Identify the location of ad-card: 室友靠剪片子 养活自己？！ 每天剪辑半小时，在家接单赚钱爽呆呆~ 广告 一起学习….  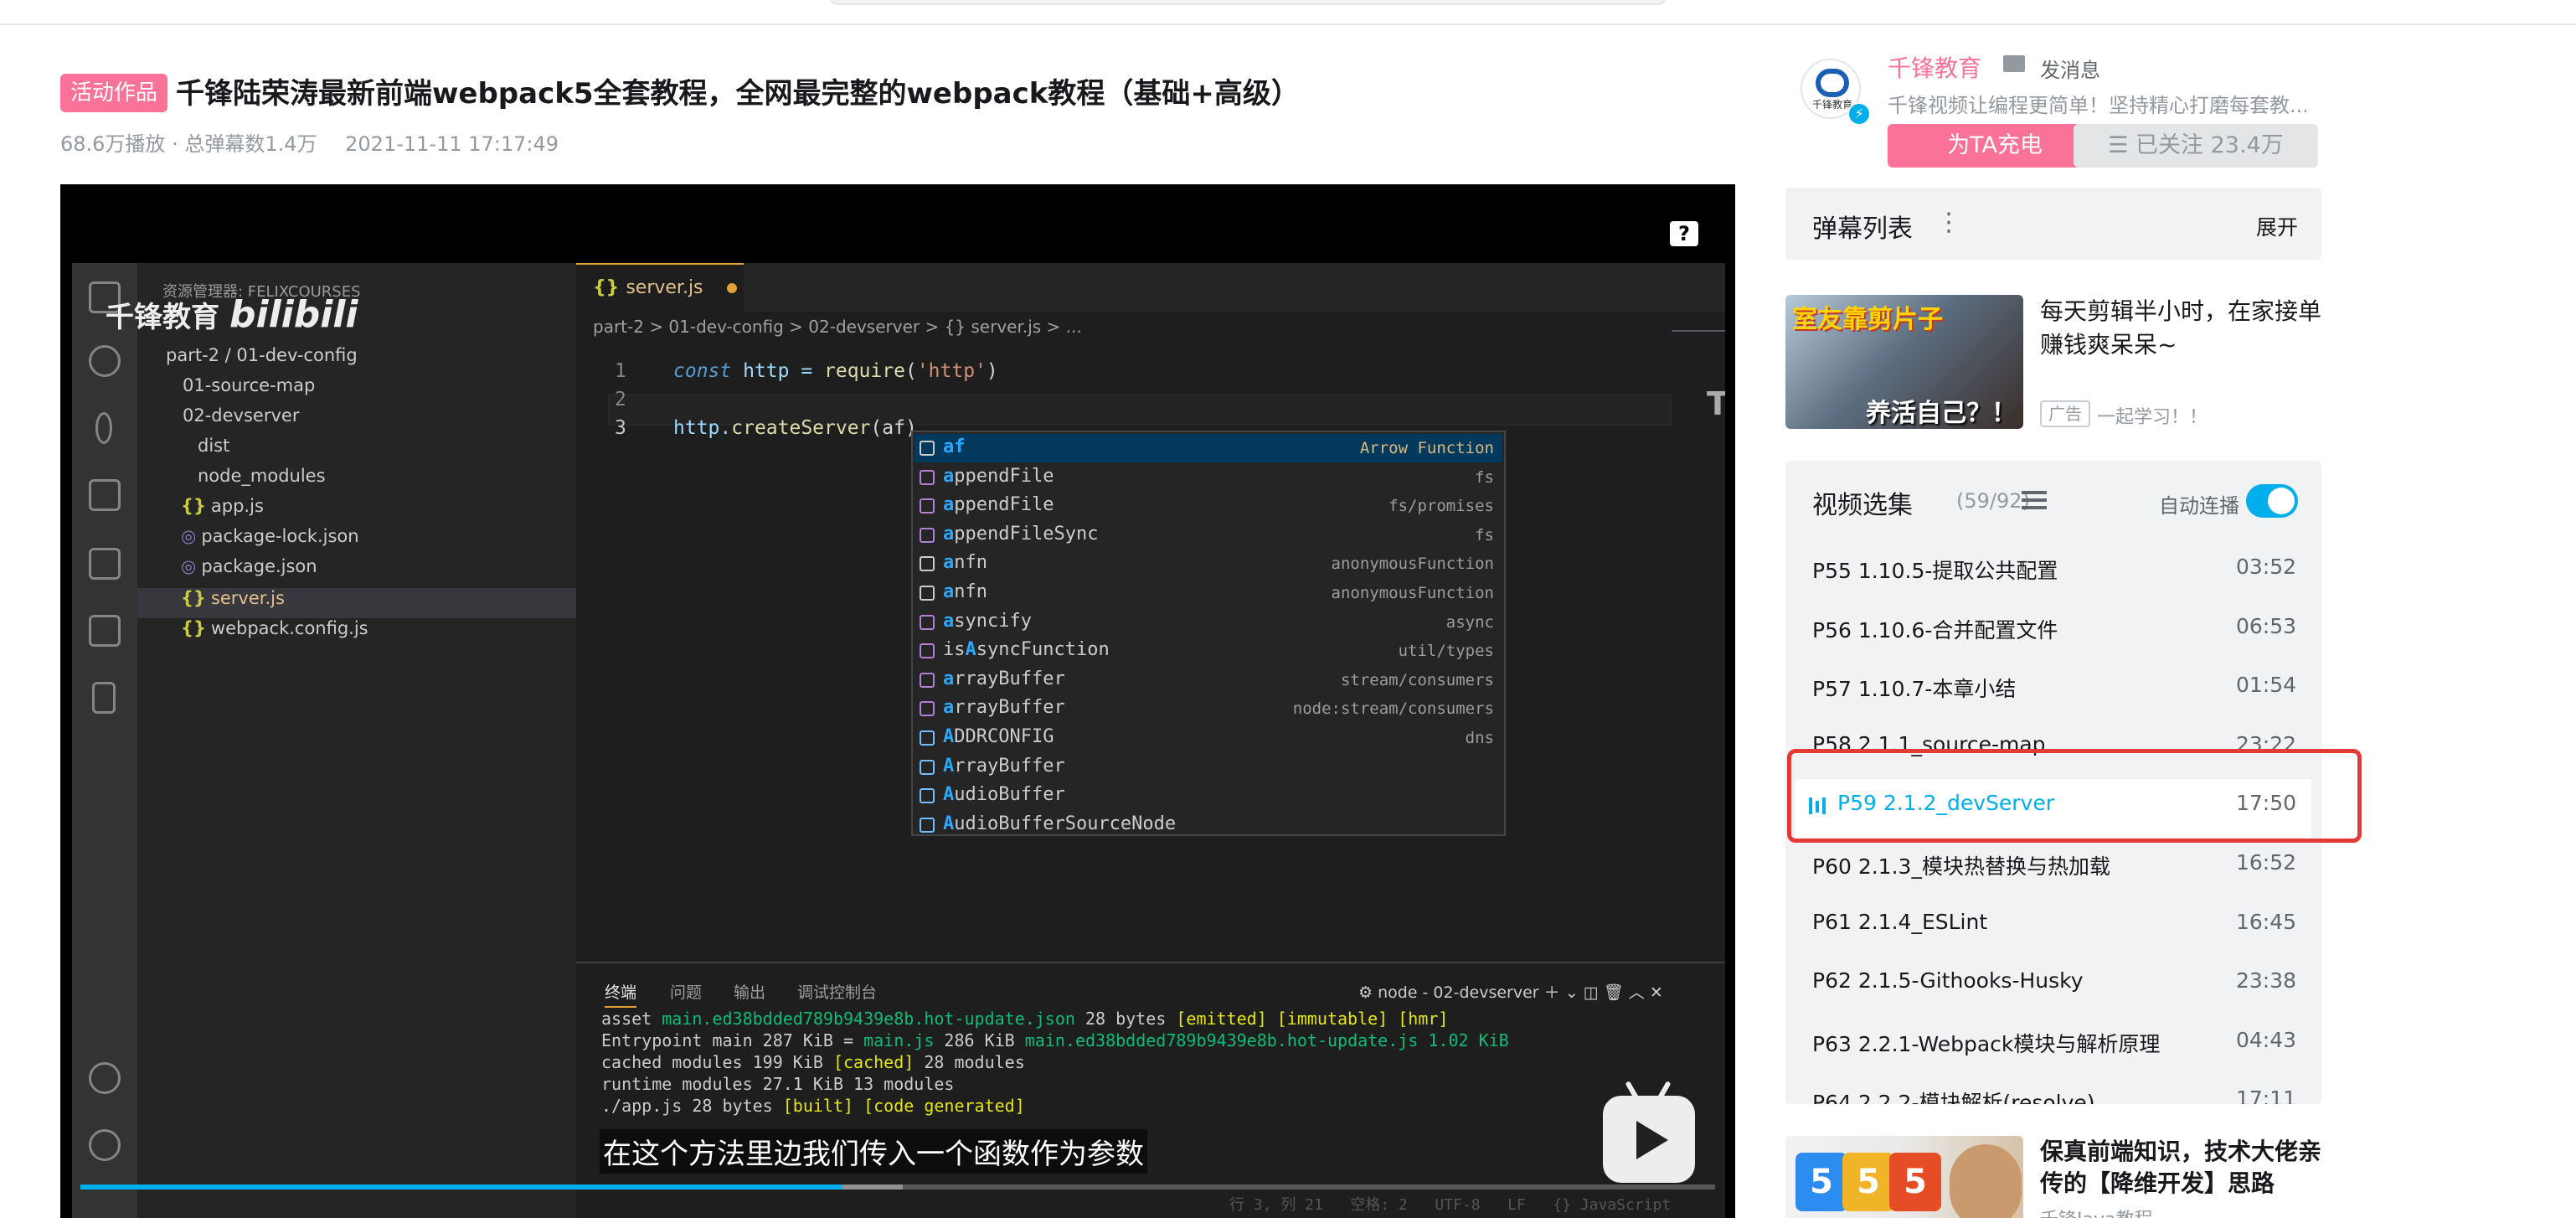
(2053, 363).